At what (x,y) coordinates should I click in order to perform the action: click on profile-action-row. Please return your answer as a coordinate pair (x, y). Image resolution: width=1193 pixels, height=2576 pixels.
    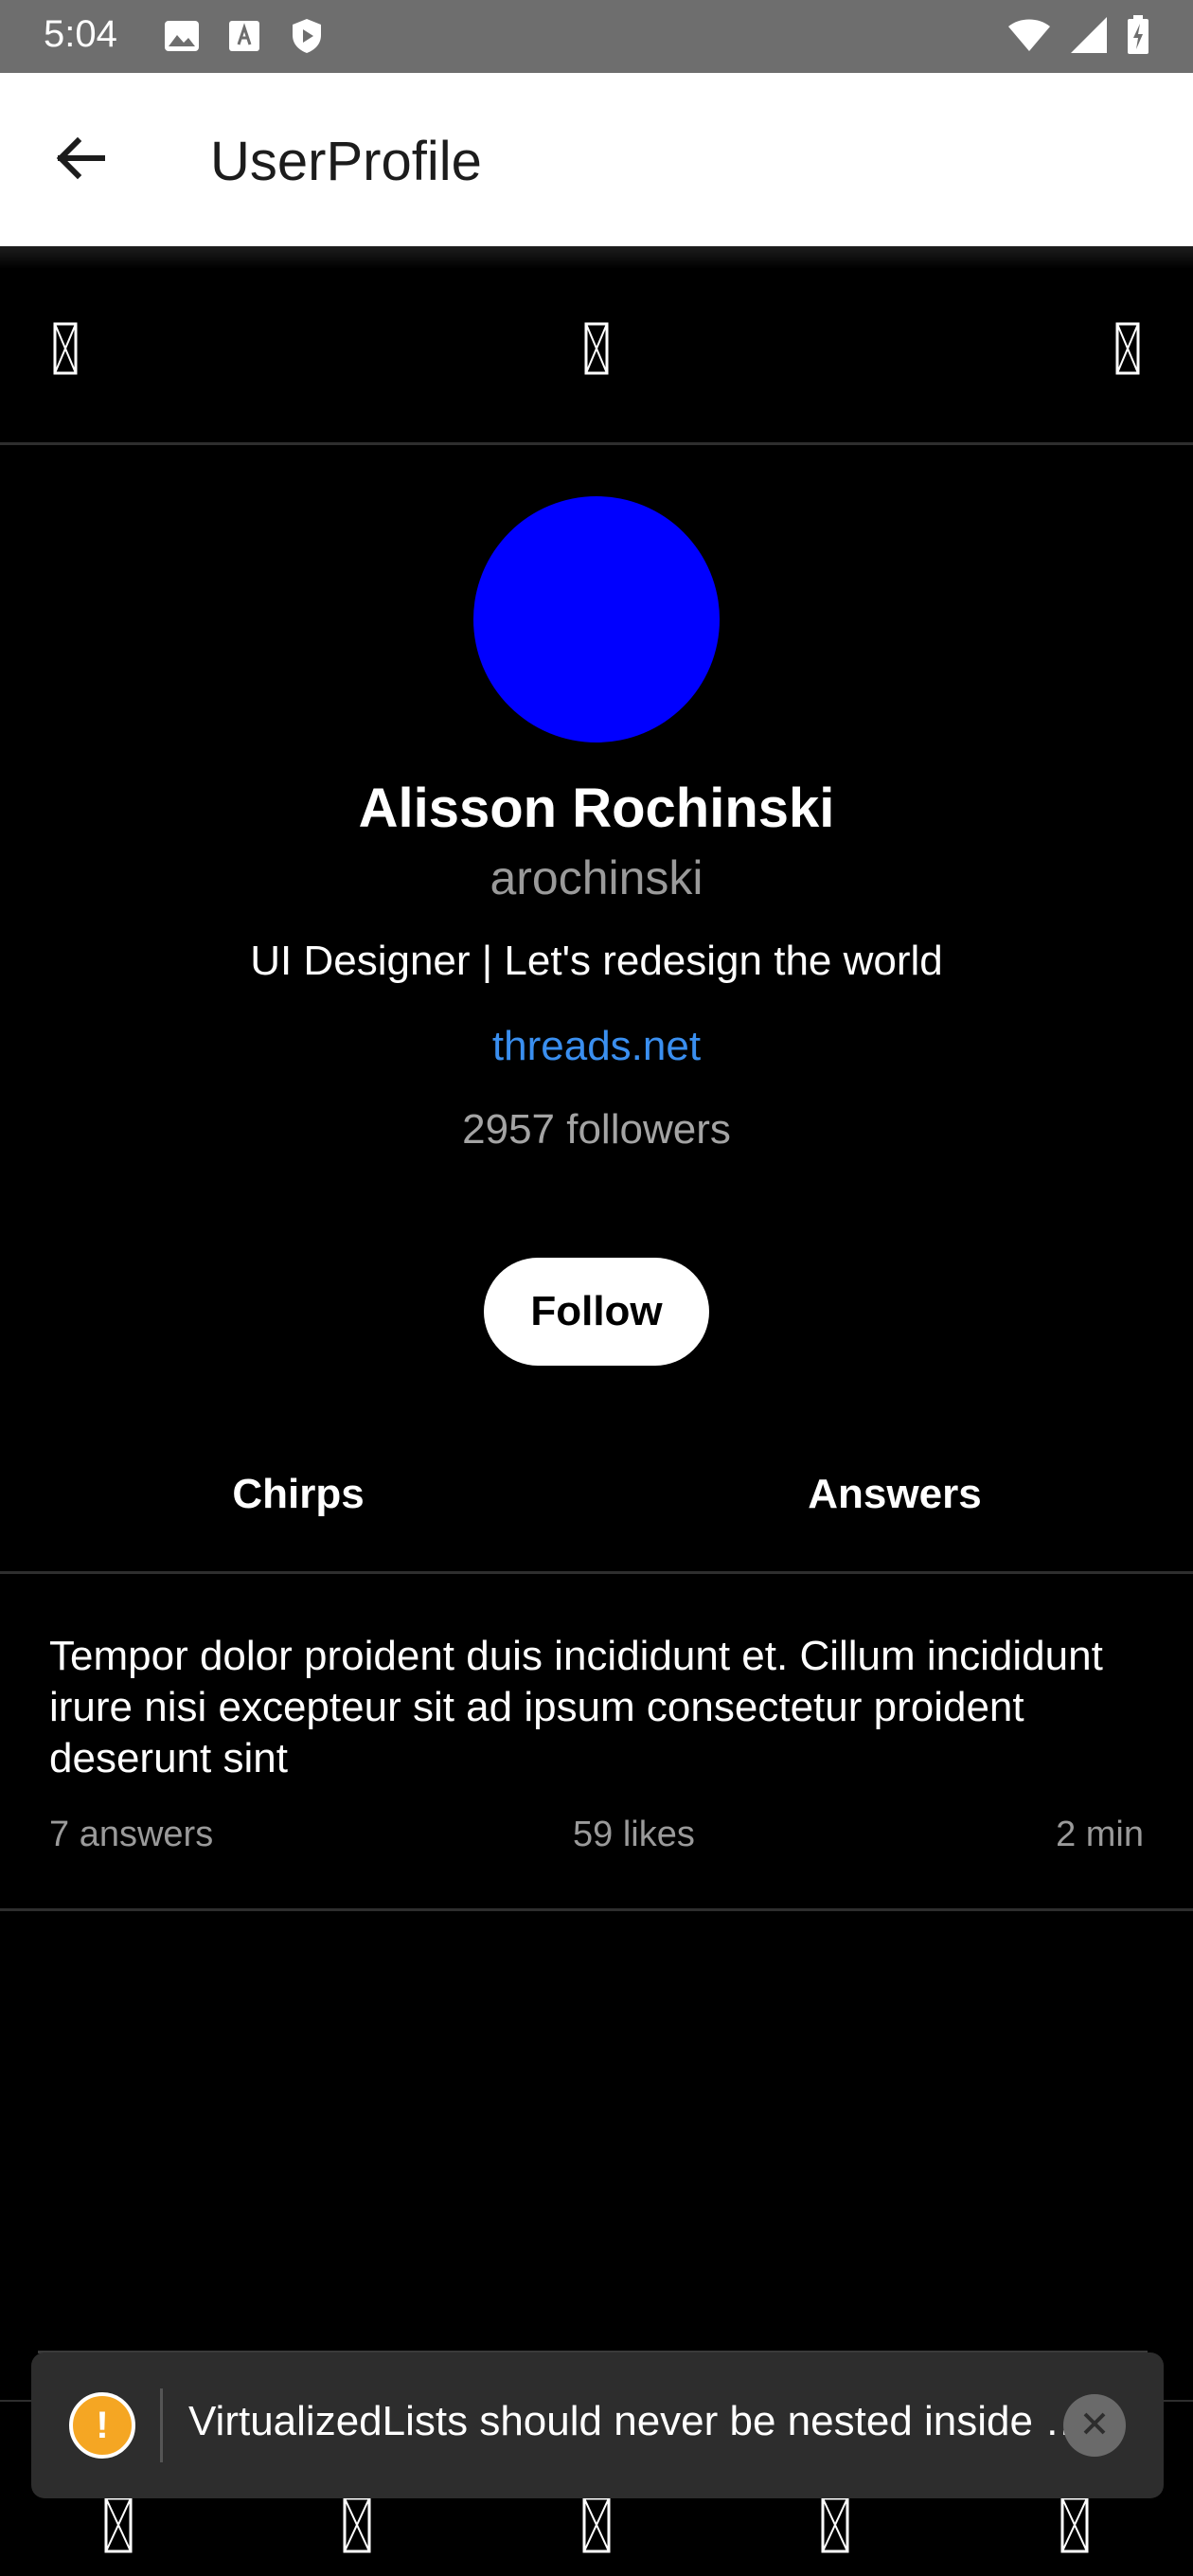
    Looking at the image, I should click on (596, 357).